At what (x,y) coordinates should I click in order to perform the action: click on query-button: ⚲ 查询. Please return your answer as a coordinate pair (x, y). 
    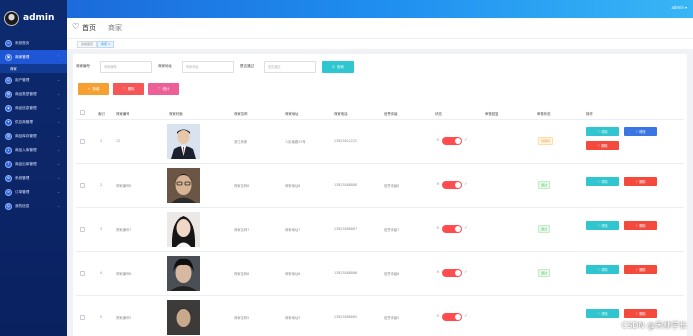
    Looking at the image, I should click on (338, 67).